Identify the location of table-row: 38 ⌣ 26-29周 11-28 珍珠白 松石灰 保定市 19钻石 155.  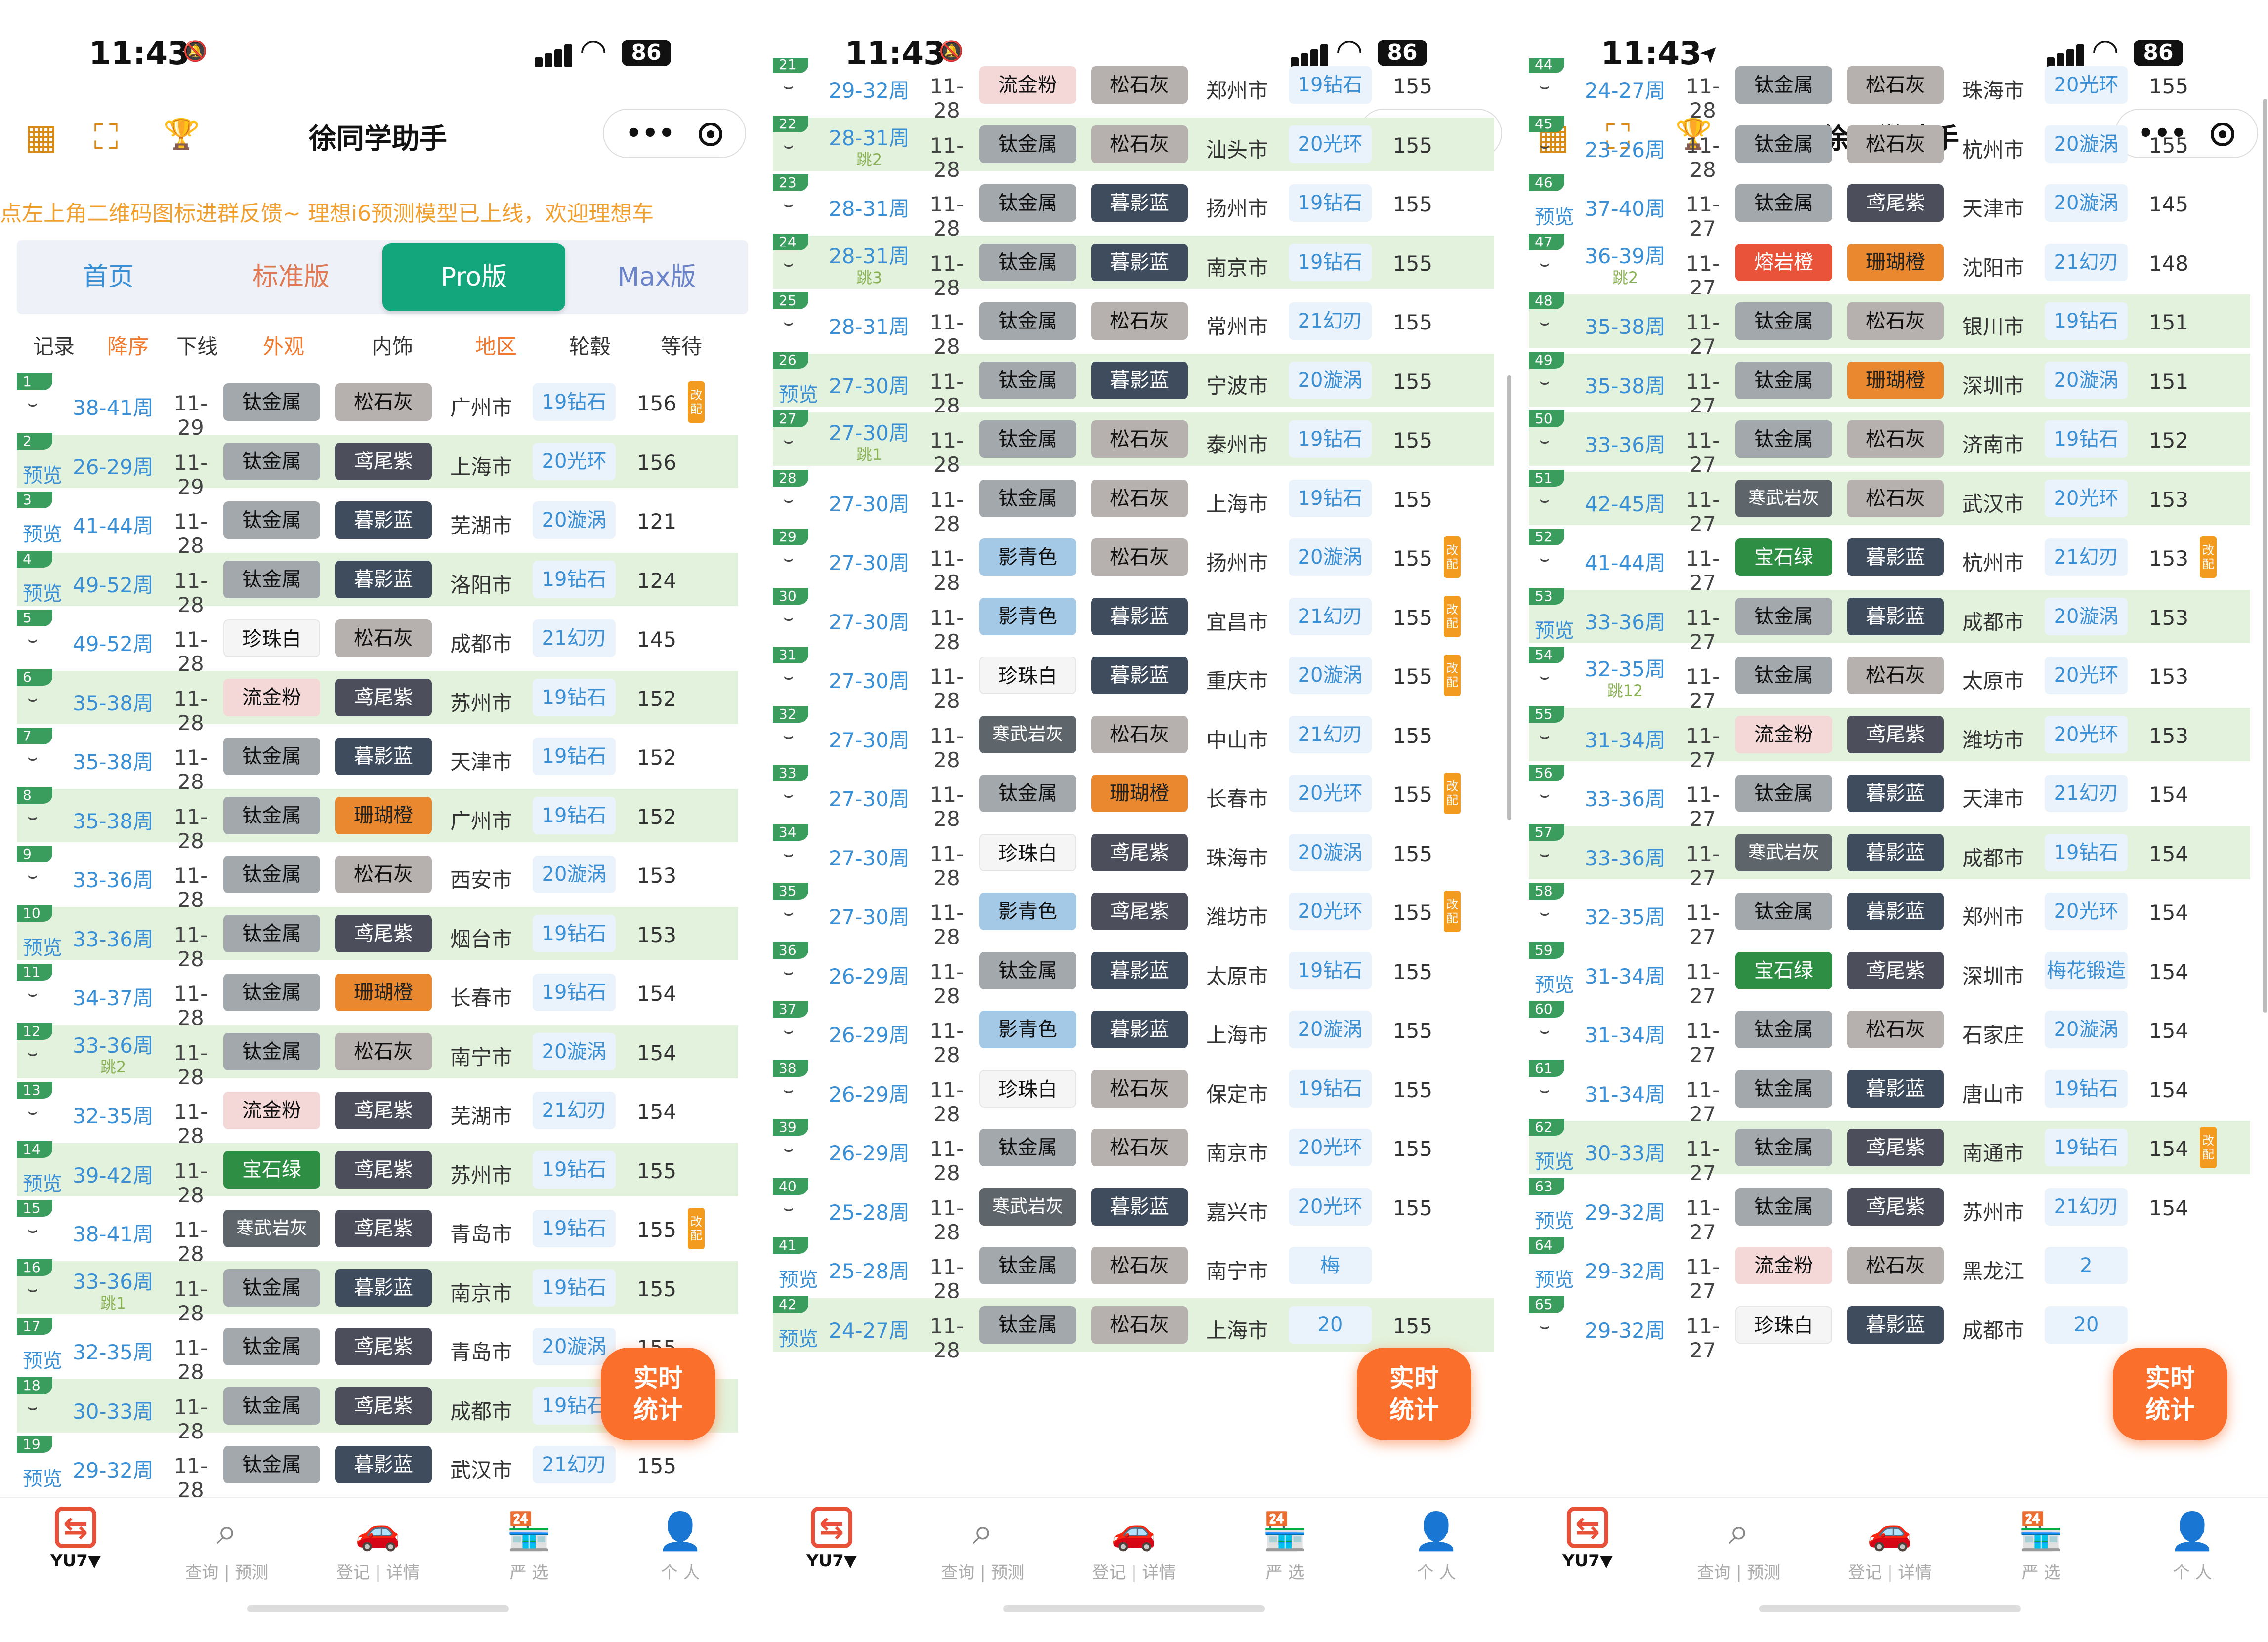
(1133, 1093).